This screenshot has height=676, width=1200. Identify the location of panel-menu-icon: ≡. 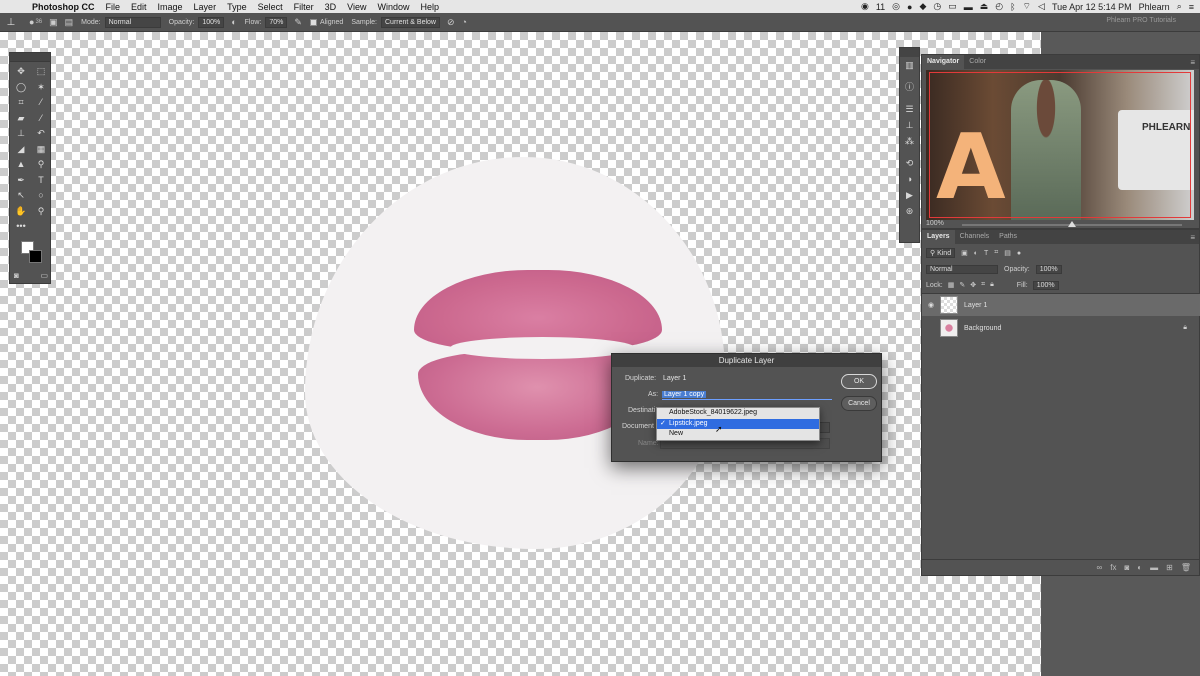
(1192, 62).